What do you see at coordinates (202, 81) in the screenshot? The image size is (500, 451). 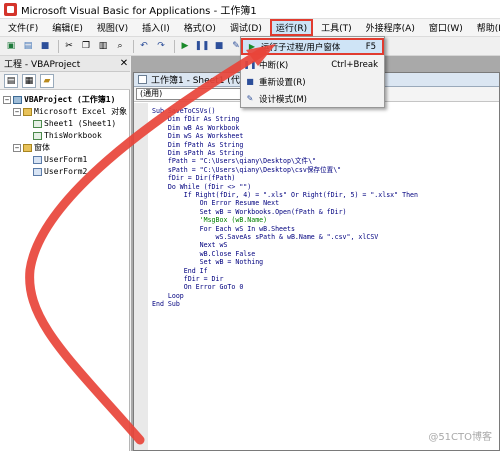 I see `code-window-title: 工作簿1 - Sheet1 (代码)` at bounding box center [202, 81].